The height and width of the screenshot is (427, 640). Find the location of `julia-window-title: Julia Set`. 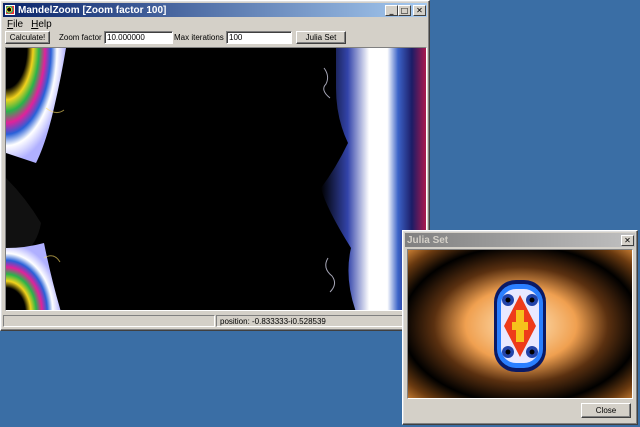

julia-window-title: Julia Set is located at coordinates (428, 240).